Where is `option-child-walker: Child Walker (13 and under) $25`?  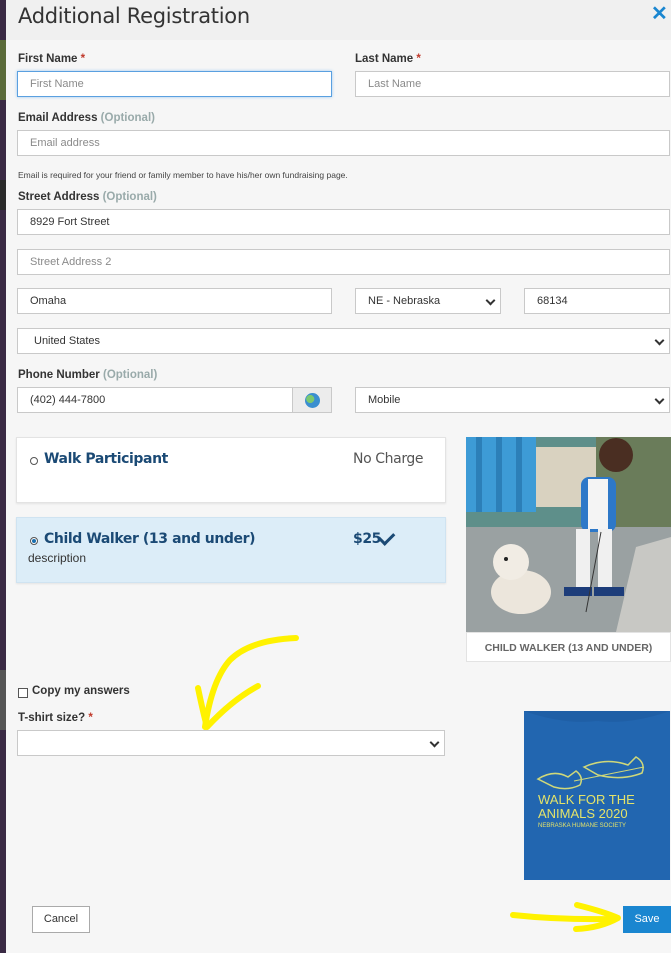
option-child-walker: Child Walker (13 and under) $25 is located at coordinates (231, 550).